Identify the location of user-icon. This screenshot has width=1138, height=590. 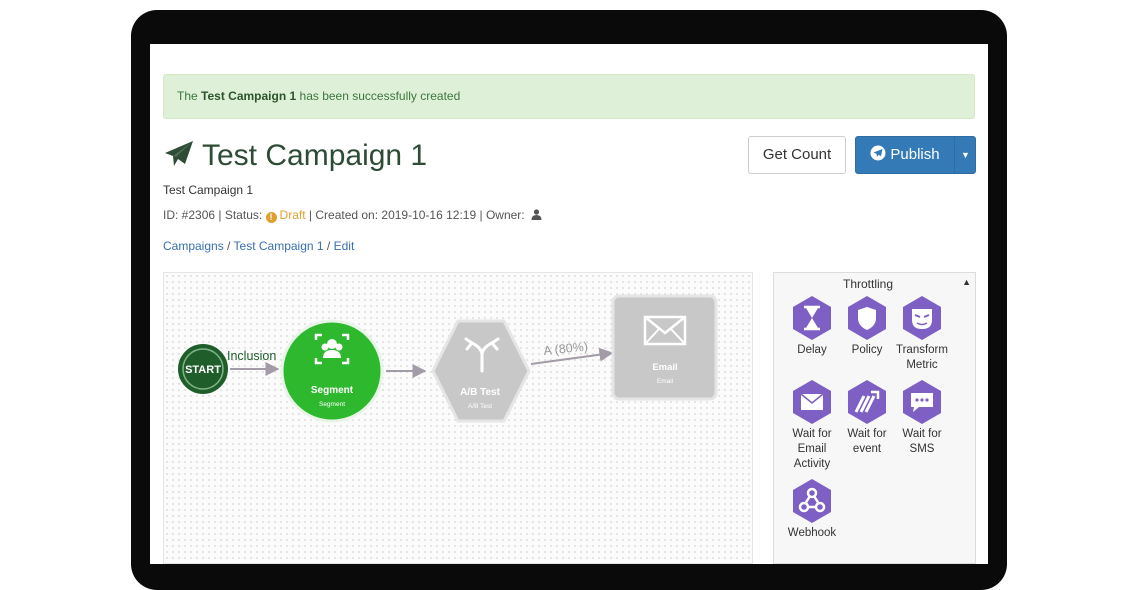
(536, 214).